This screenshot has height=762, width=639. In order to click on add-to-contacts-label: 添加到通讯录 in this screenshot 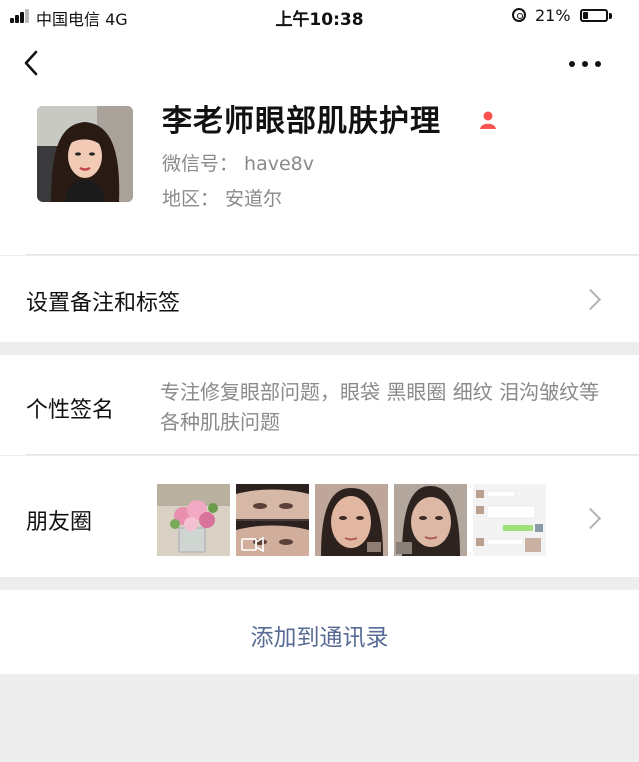, I will do `click(319, 638)`.